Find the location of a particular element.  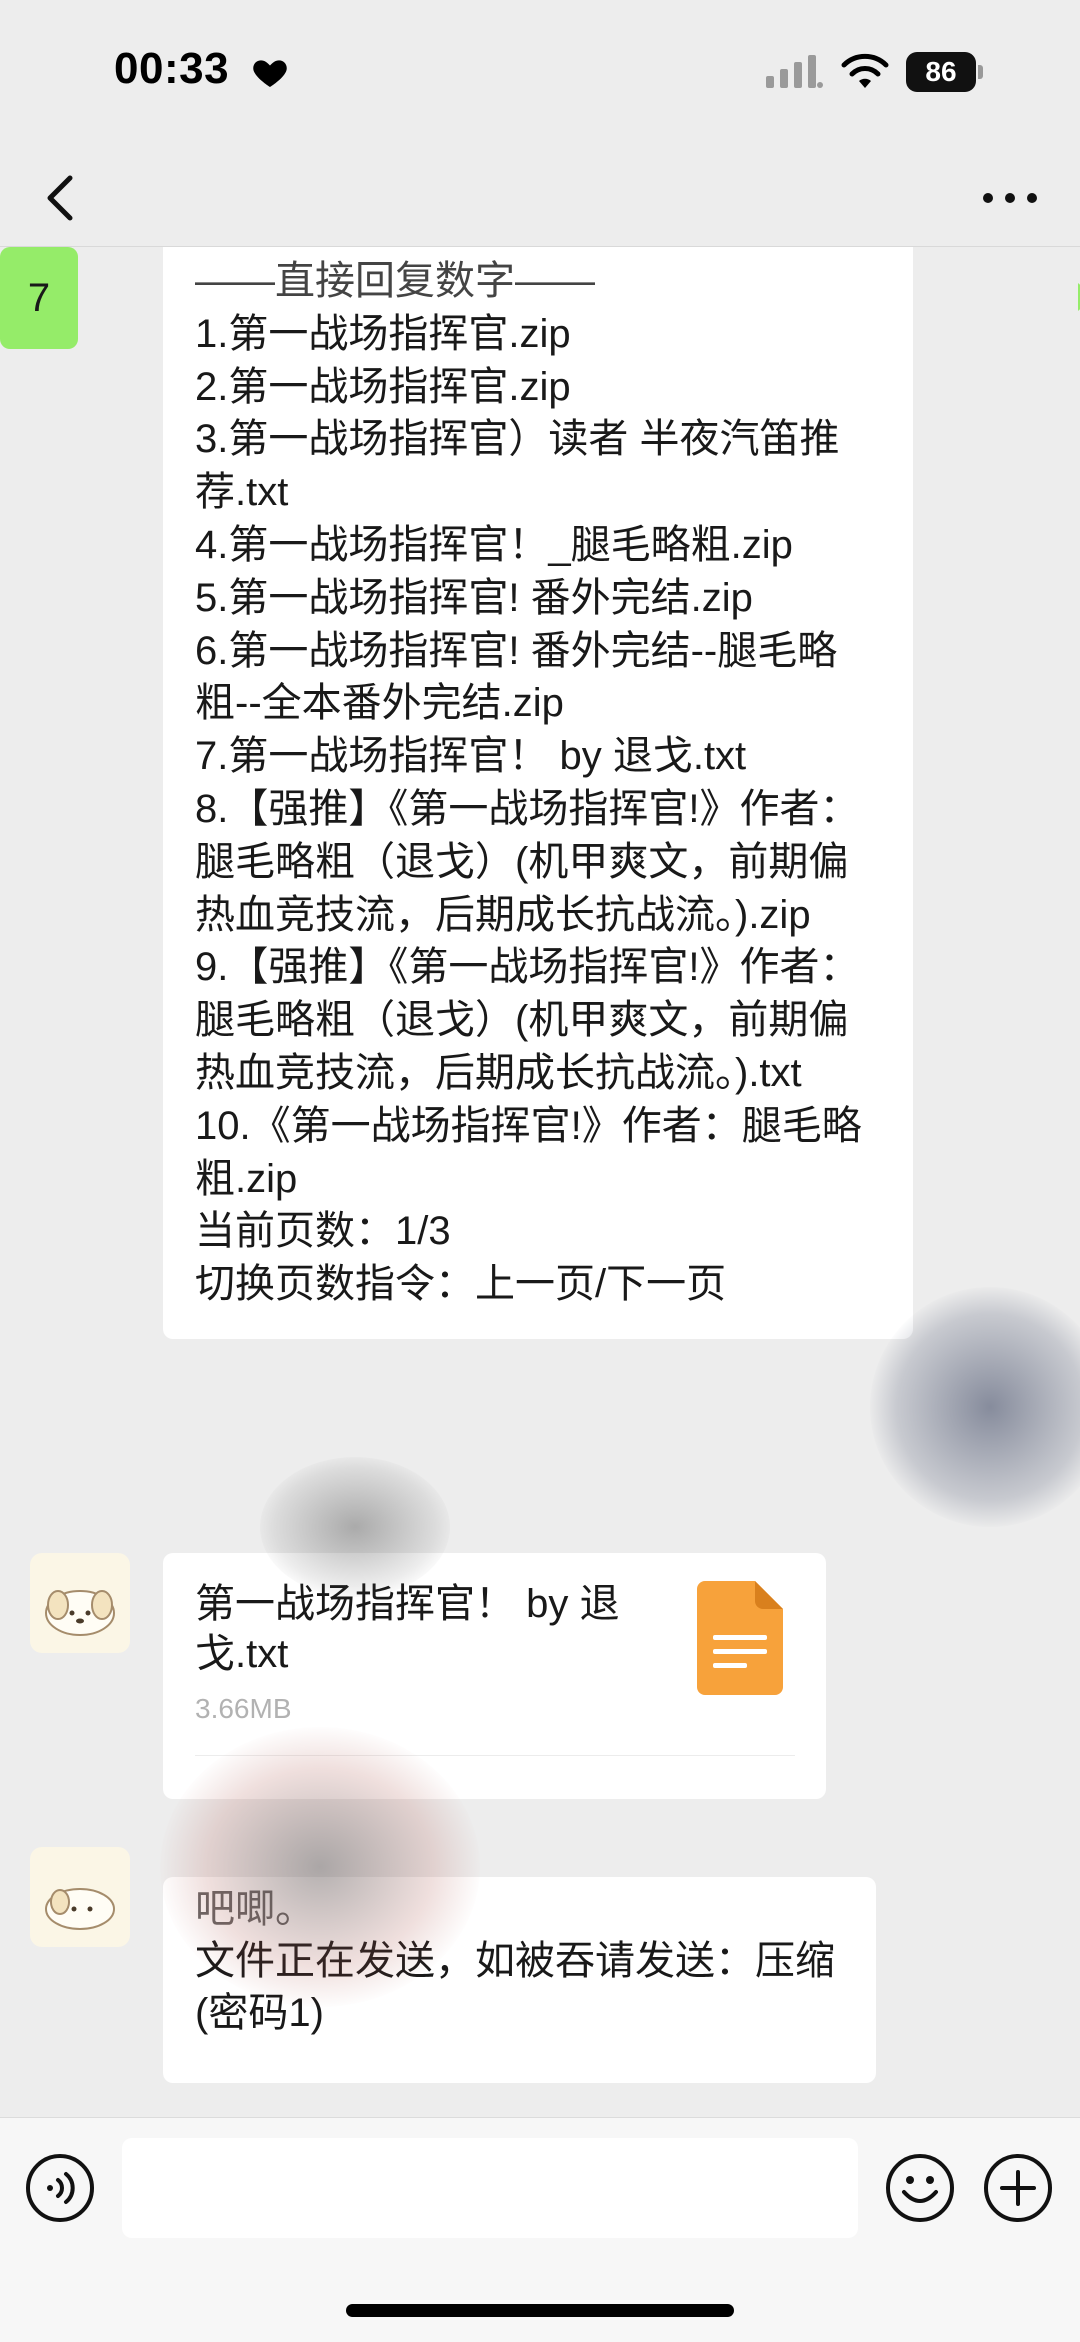

wifi-icon is located at coordinates (865, 70).